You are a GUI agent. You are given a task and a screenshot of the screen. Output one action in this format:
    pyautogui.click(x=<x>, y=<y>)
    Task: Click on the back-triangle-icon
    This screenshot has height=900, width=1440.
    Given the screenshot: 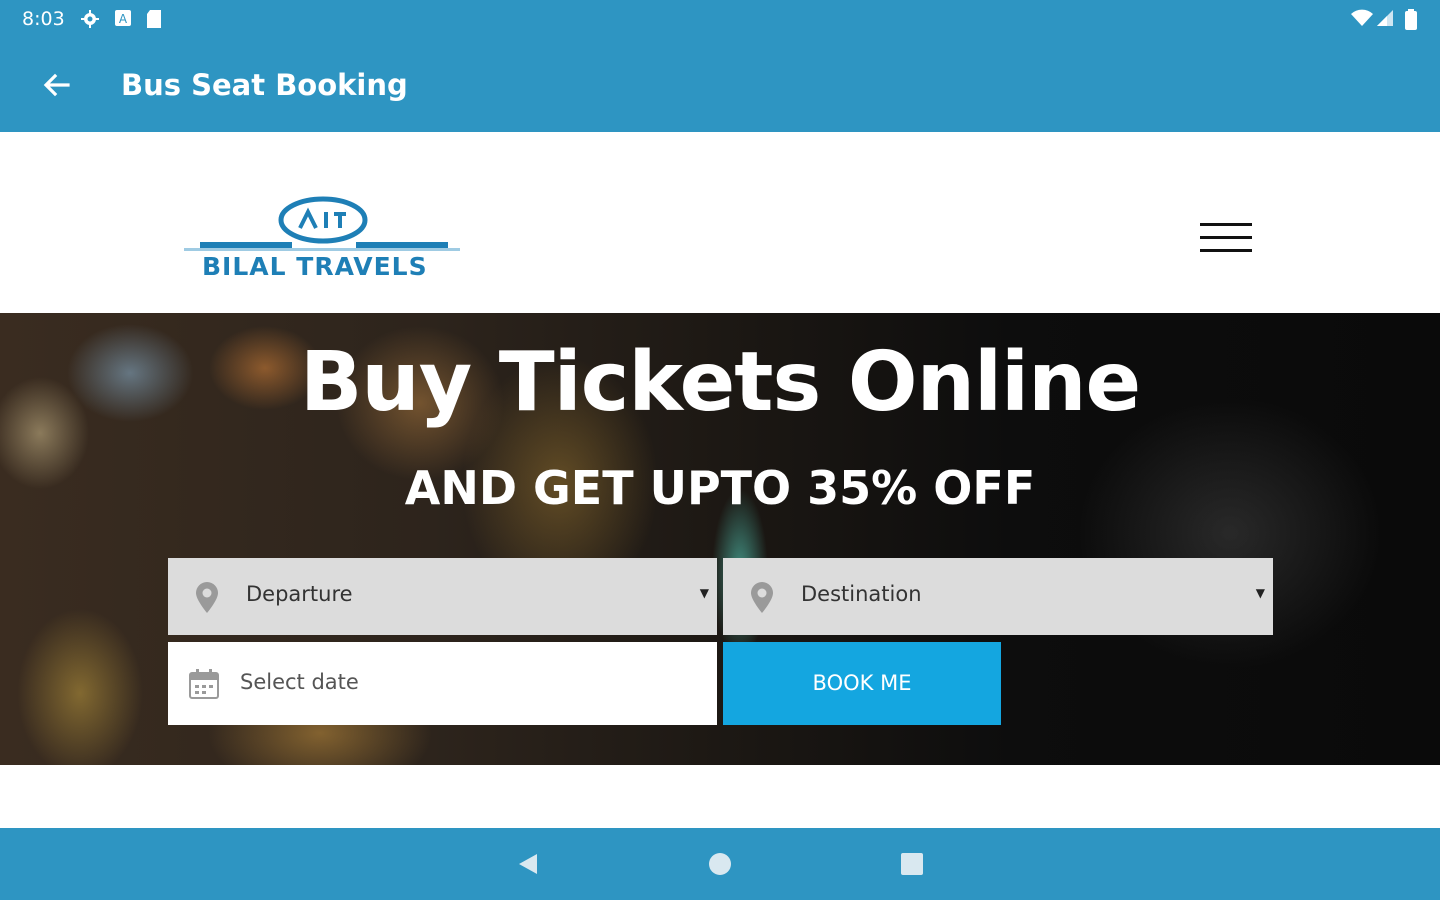 What is the action you would take?
    pyautogui.click(x=528, y=864)
    